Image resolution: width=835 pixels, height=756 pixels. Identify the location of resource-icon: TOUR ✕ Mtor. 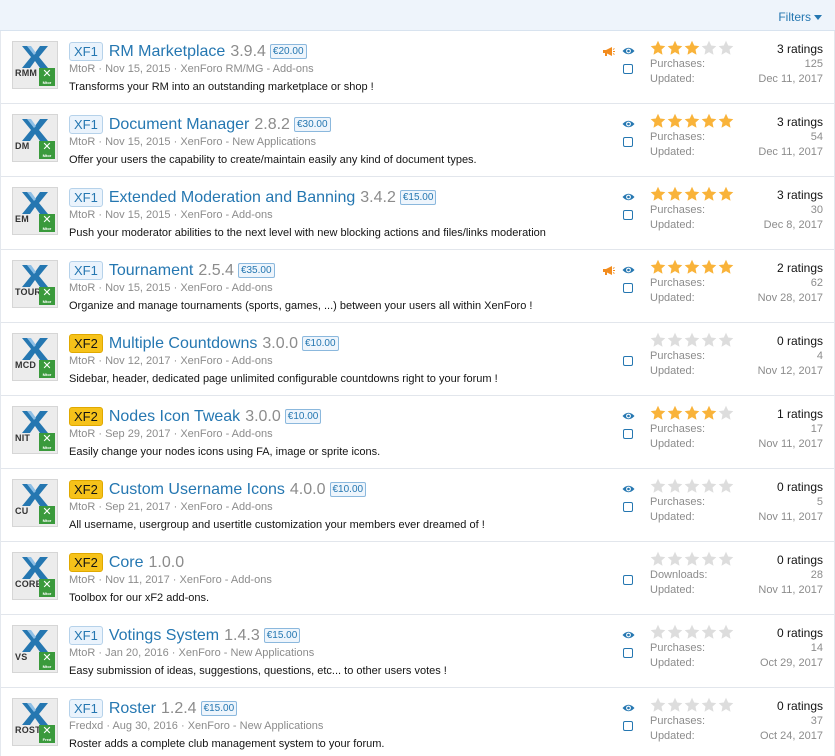
(35, 284).